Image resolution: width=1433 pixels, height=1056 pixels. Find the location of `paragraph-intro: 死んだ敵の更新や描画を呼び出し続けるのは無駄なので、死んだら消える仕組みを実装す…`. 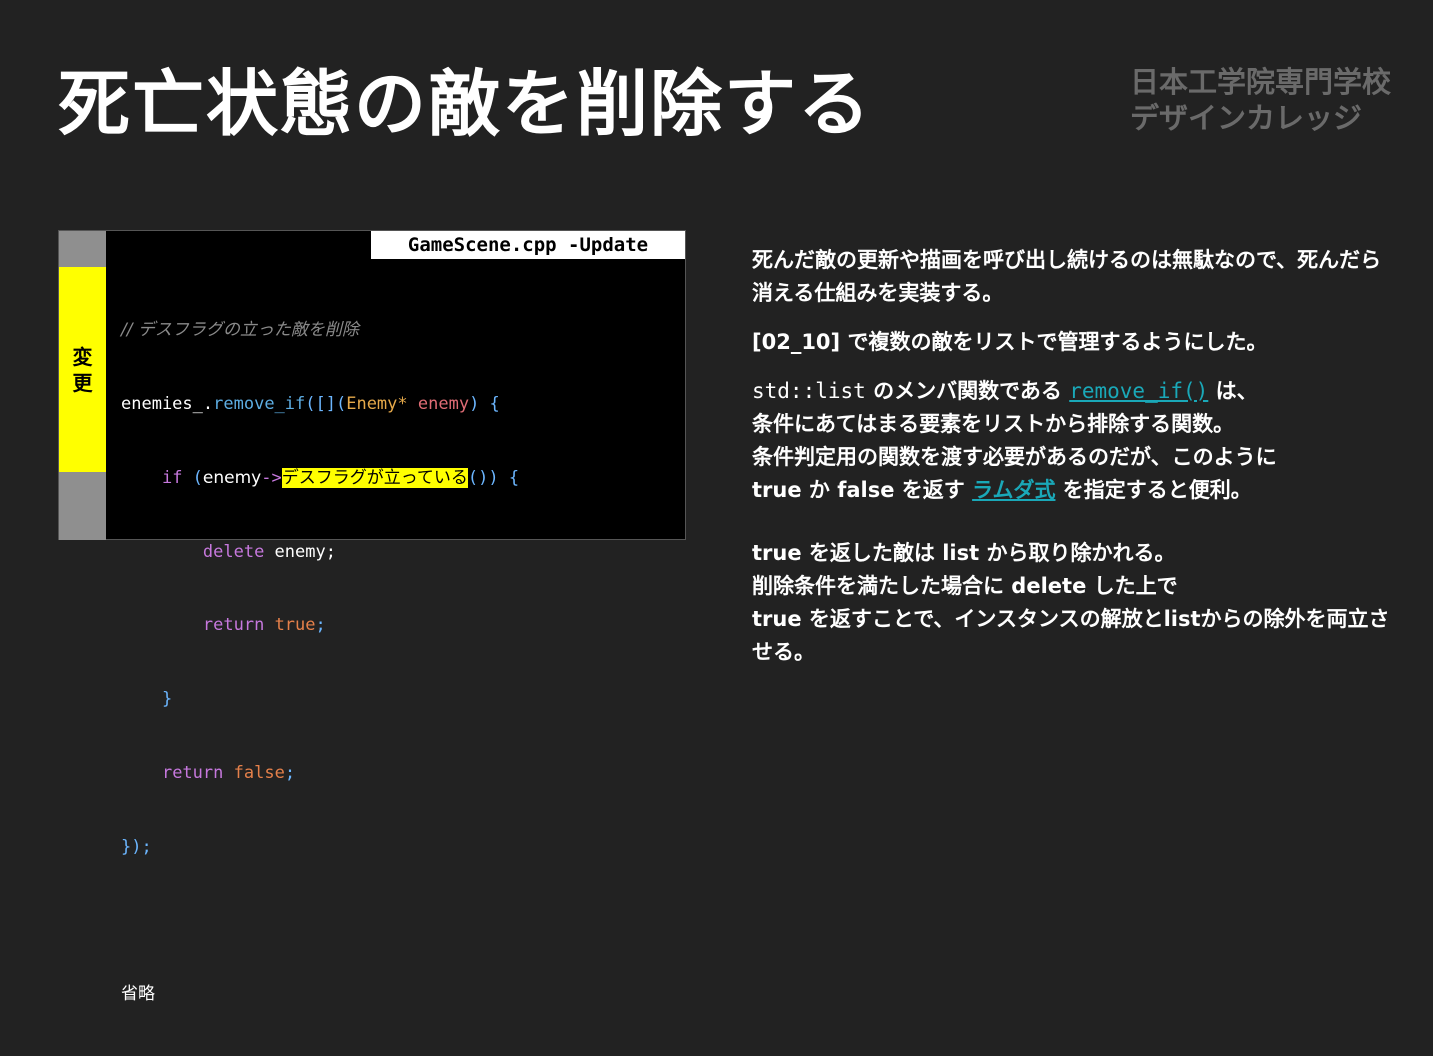

paragraph-intro: 死んだ敵の更新や描画を呼び出し続けるのは無駄なので、死んだら消える仕組みを実装す… is located at coordinates (1067, 276).